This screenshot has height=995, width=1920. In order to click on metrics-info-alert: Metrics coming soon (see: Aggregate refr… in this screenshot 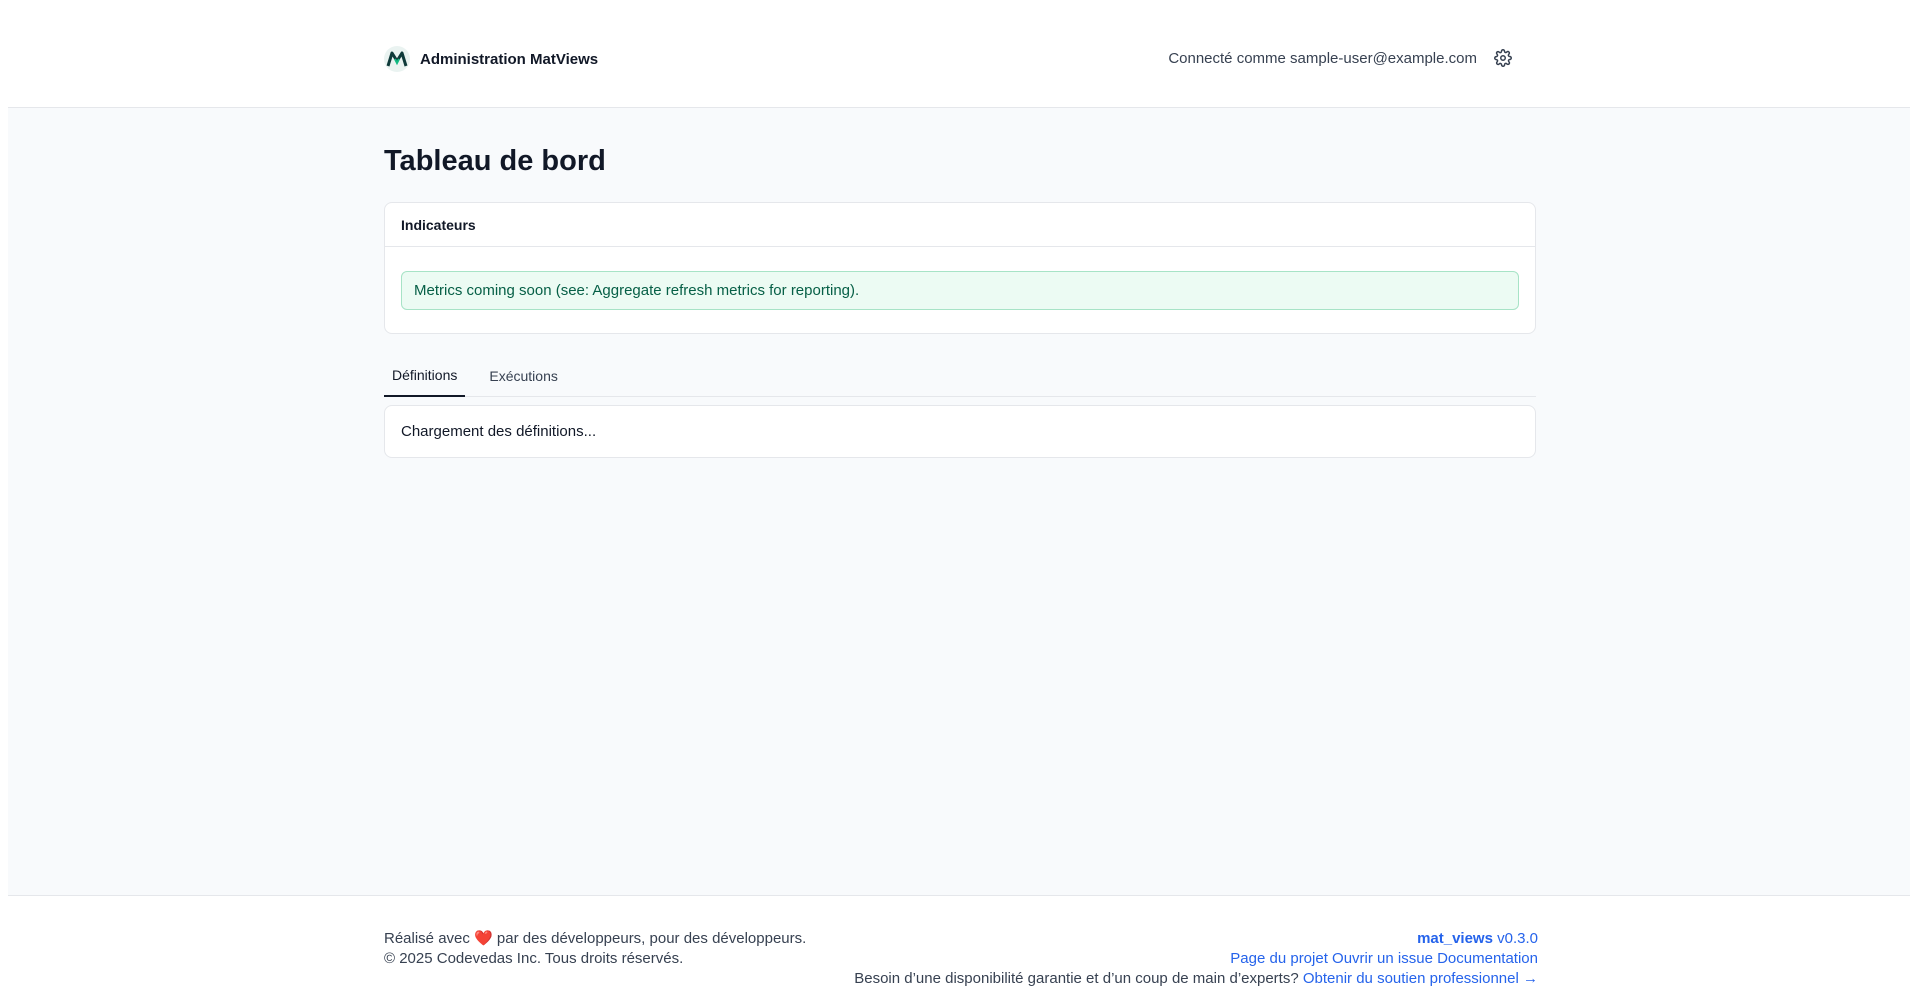, I will do `click(960, 290)`.